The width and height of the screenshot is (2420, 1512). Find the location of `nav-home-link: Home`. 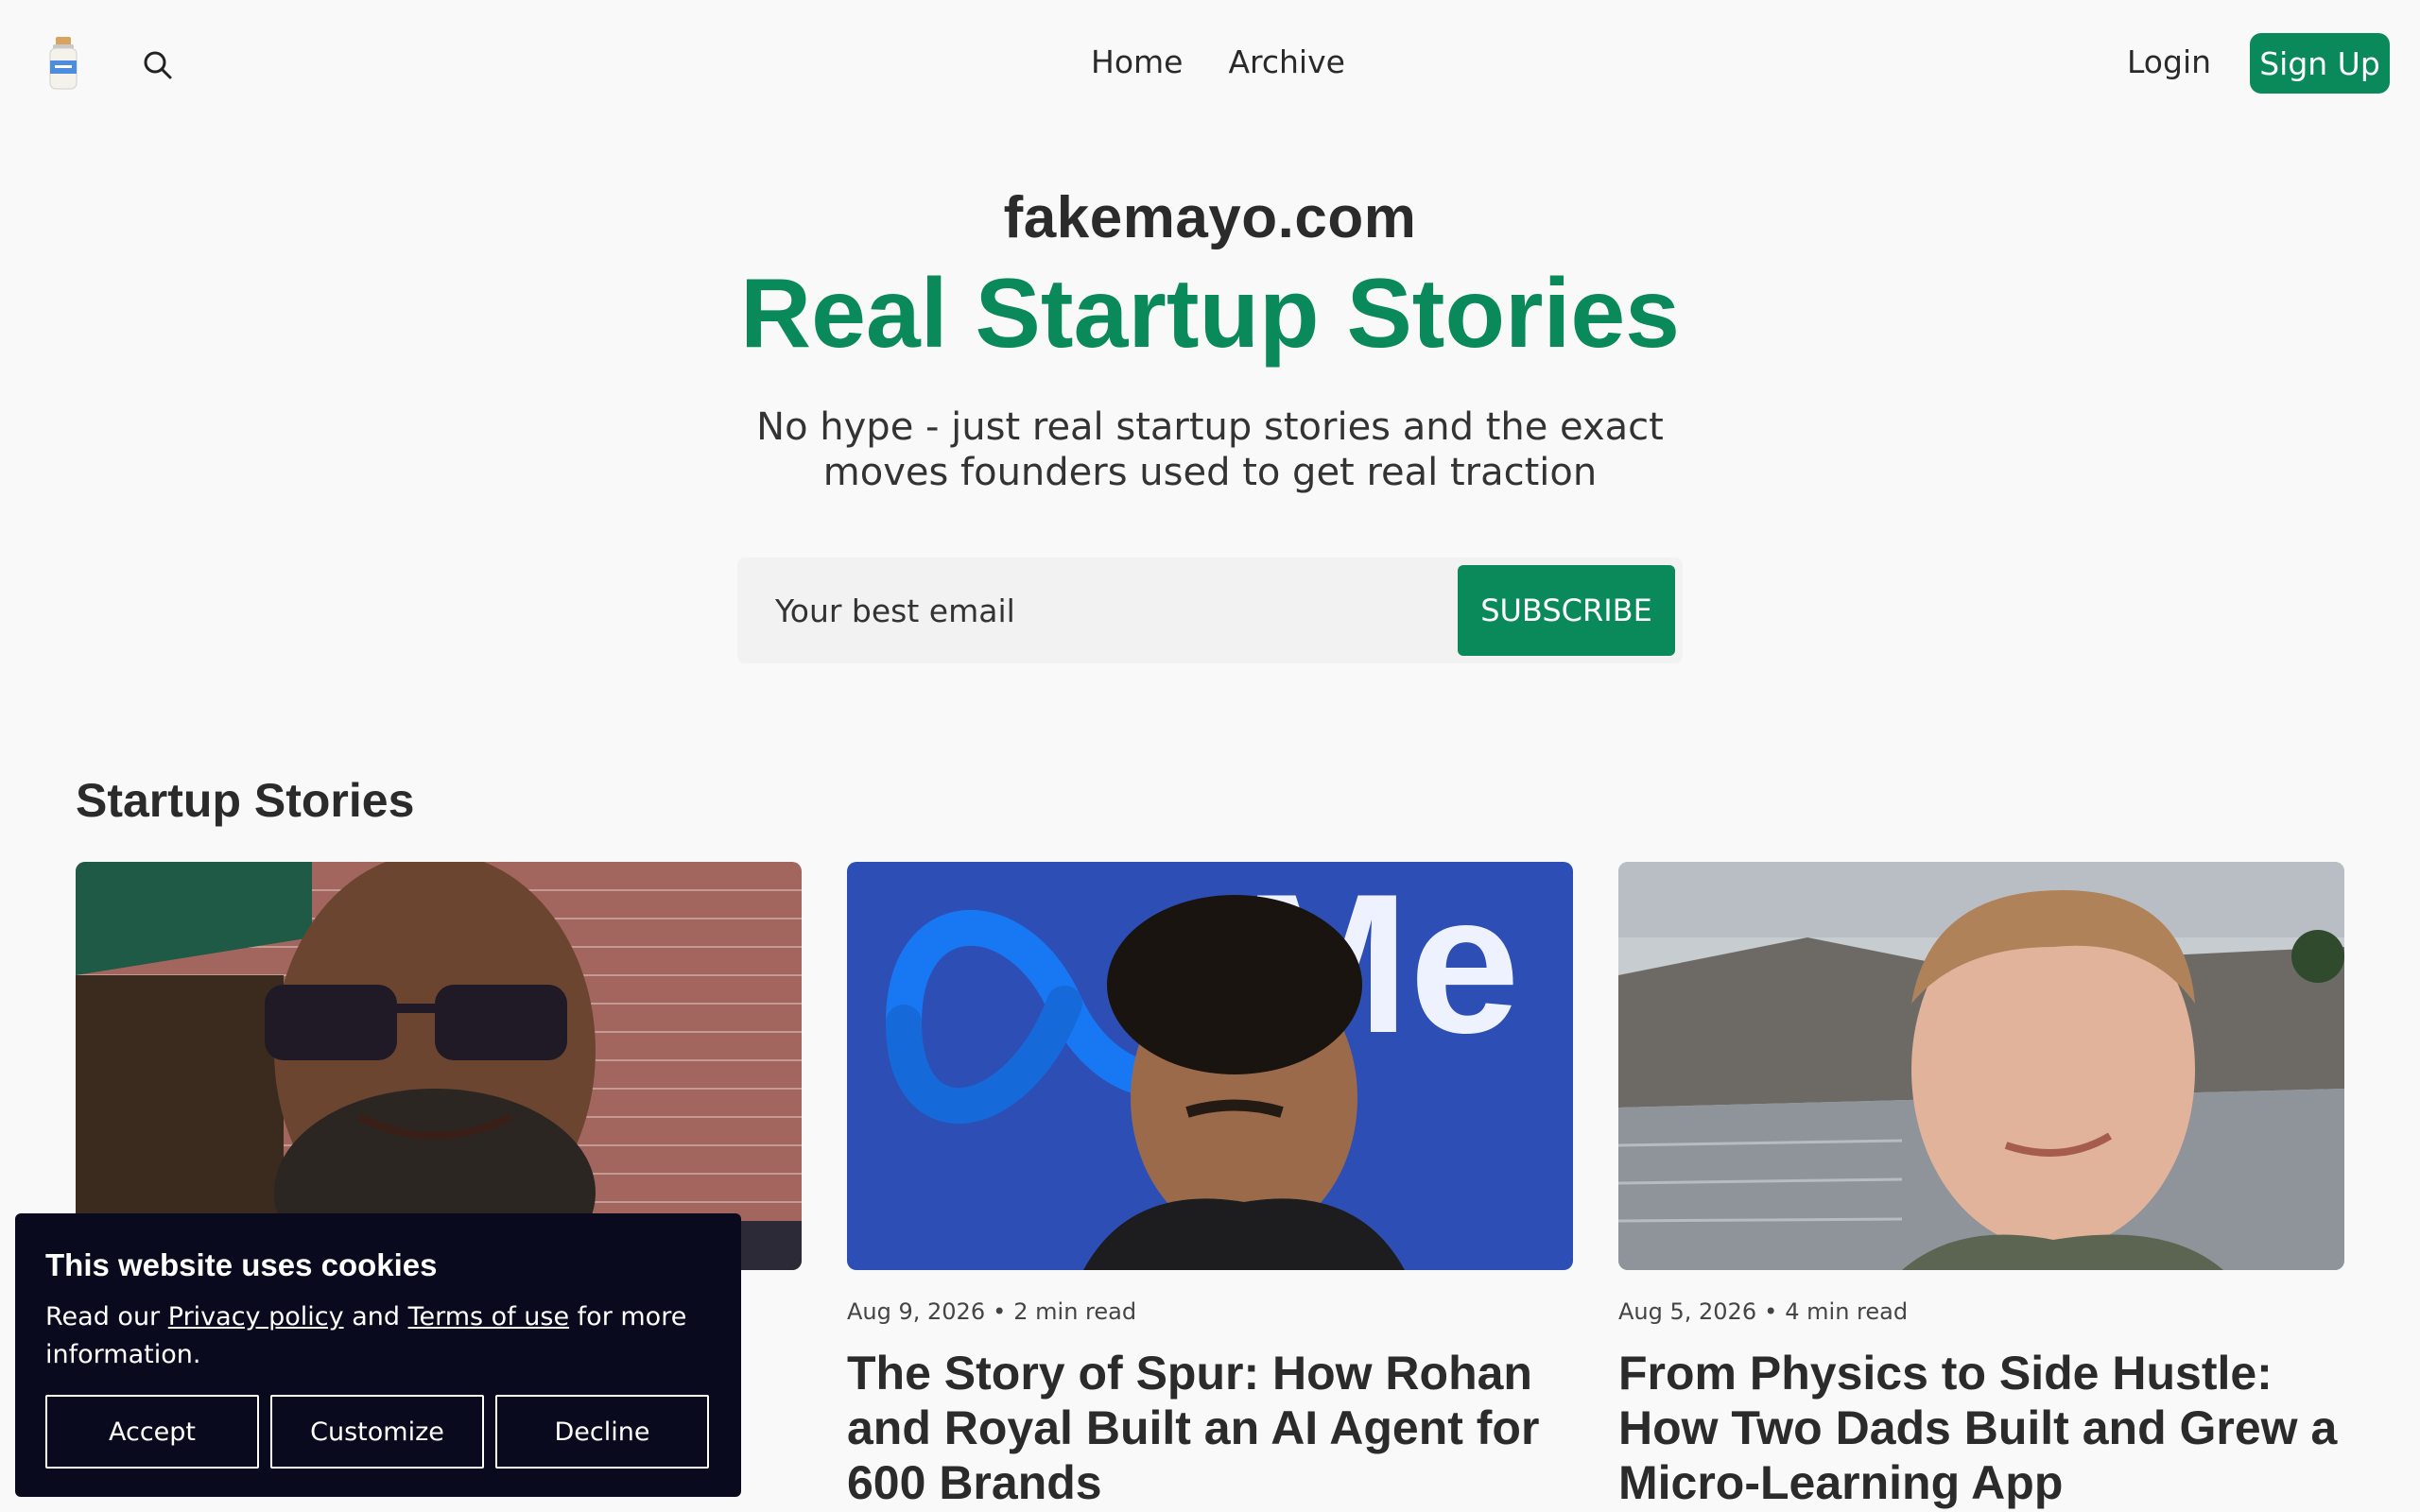

nav-home-link: Home is located at coordinates (1137, 61).